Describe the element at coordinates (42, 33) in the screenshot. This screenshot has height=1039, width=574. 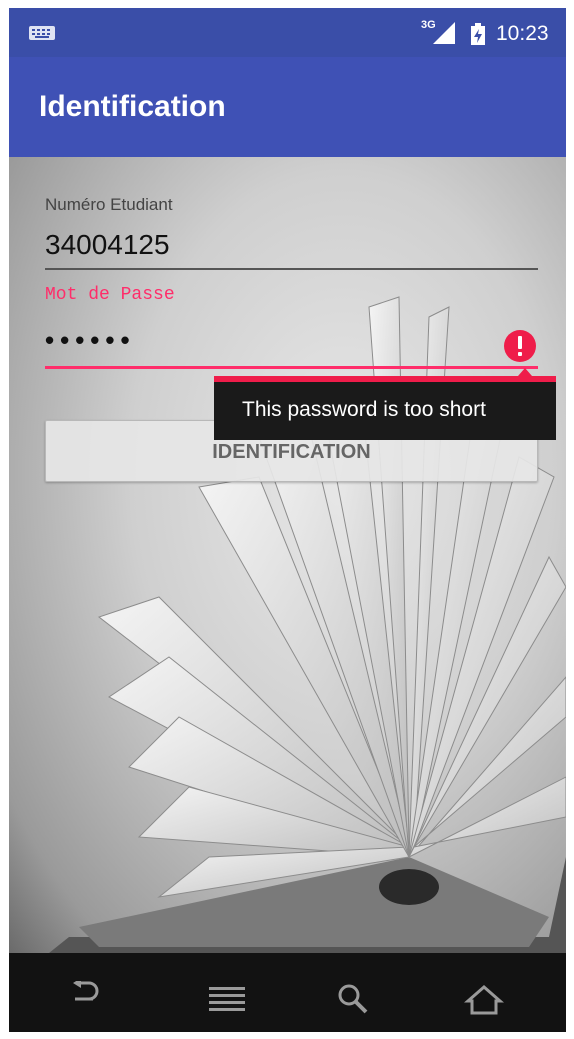
I see `keyboard-icon` at that location.